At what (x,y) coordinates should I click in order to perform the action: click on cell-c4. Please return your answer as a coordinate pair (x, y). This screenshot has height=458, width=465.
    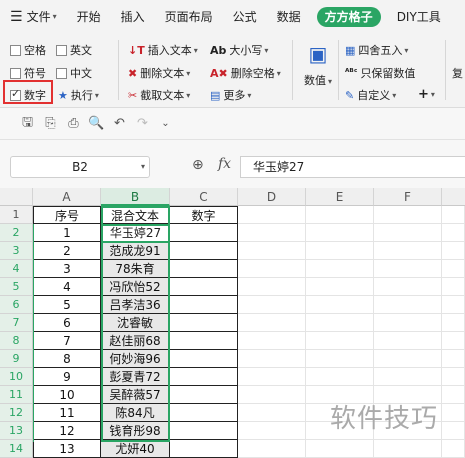
    Looking at the image, I should click on (204, 269).